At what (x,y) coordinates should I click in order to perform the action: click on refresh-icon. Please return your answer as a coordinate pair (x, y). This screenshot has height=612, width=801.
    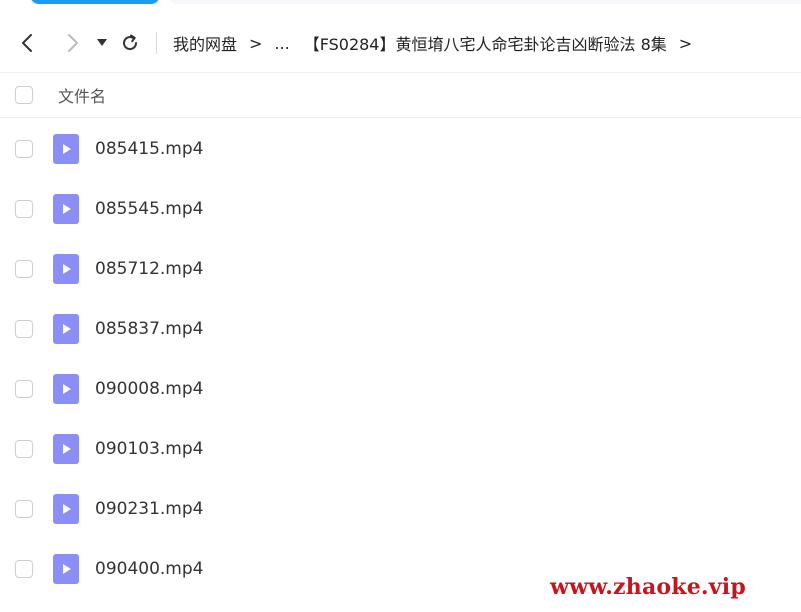
    Looking at the image, I should click on (130, 42).